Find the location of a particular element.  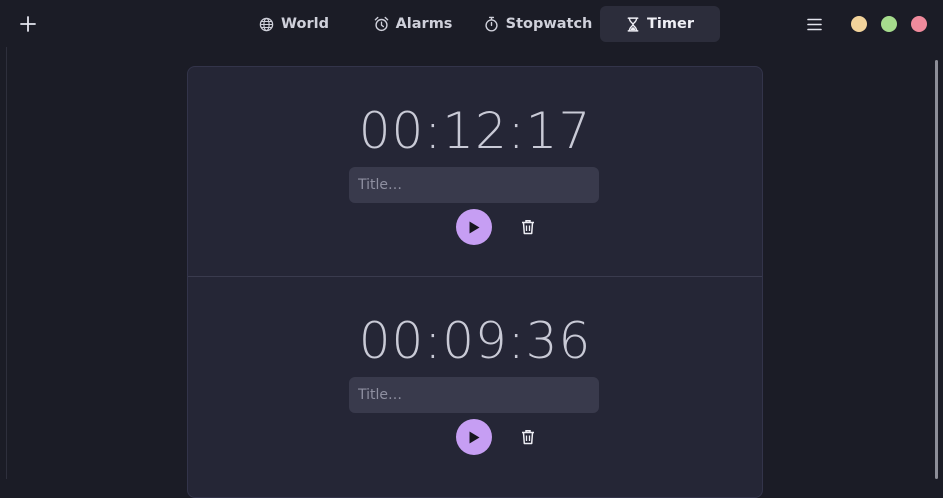

window-edge is located at coordinates (6, 263).